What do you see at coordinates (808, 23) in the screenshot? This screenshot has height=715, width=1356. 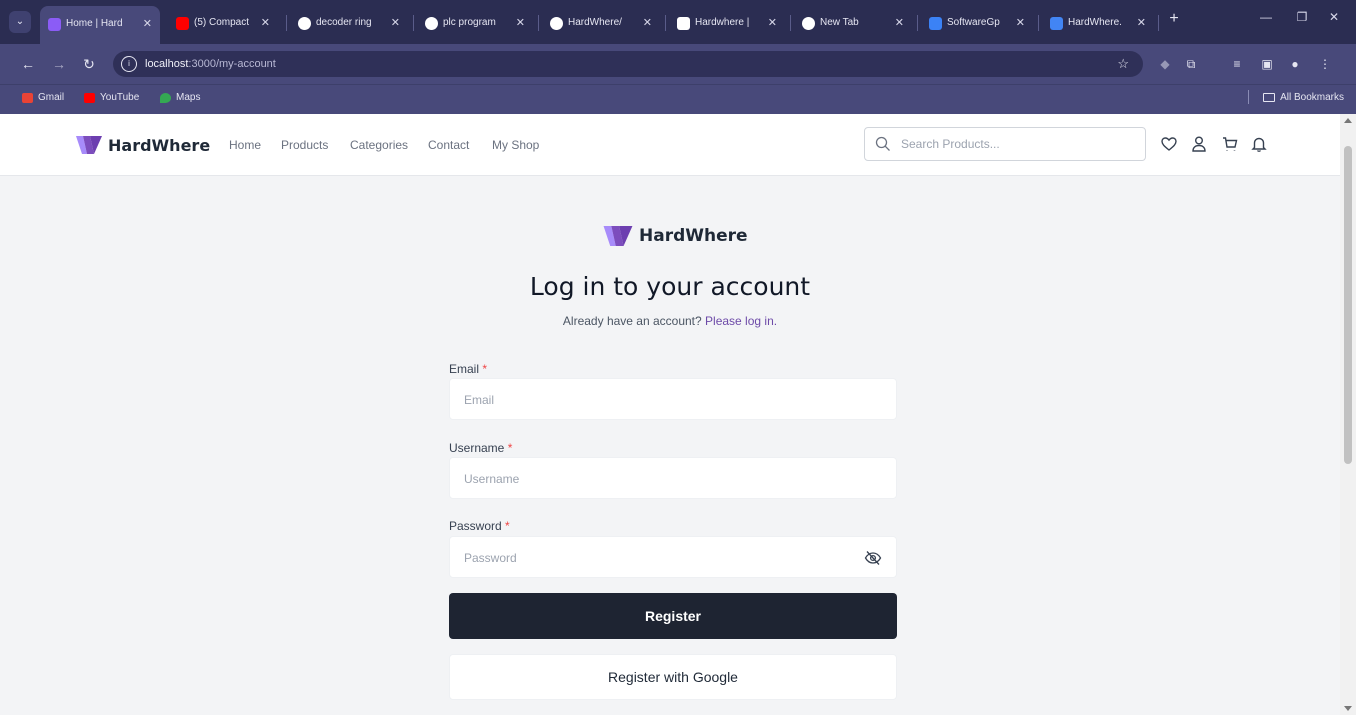 I see `chrome-favicon-icon` at bounding box center [808, 23].